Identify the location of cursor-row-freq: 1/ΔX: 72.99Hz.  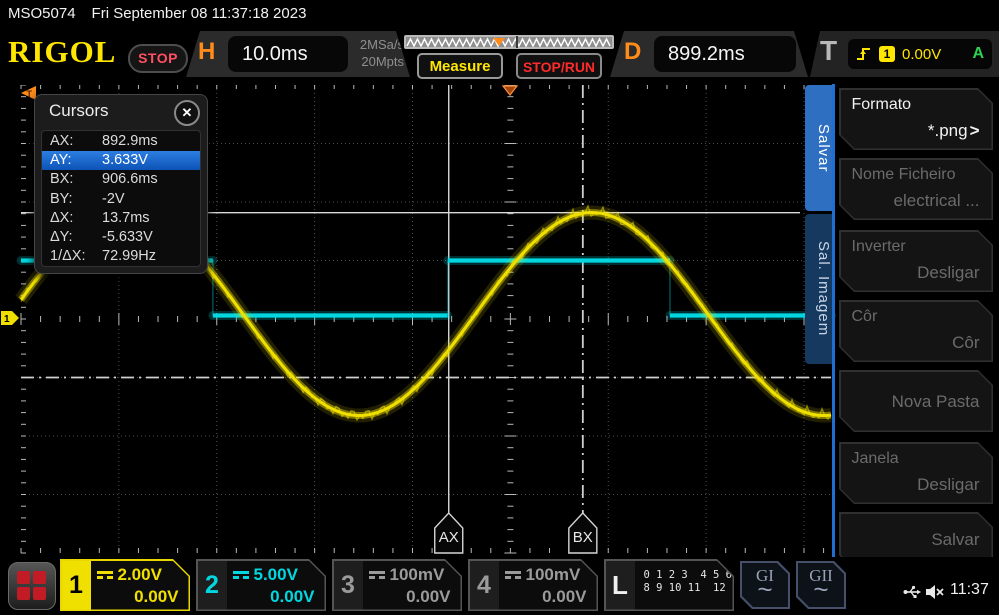
(121, 256).